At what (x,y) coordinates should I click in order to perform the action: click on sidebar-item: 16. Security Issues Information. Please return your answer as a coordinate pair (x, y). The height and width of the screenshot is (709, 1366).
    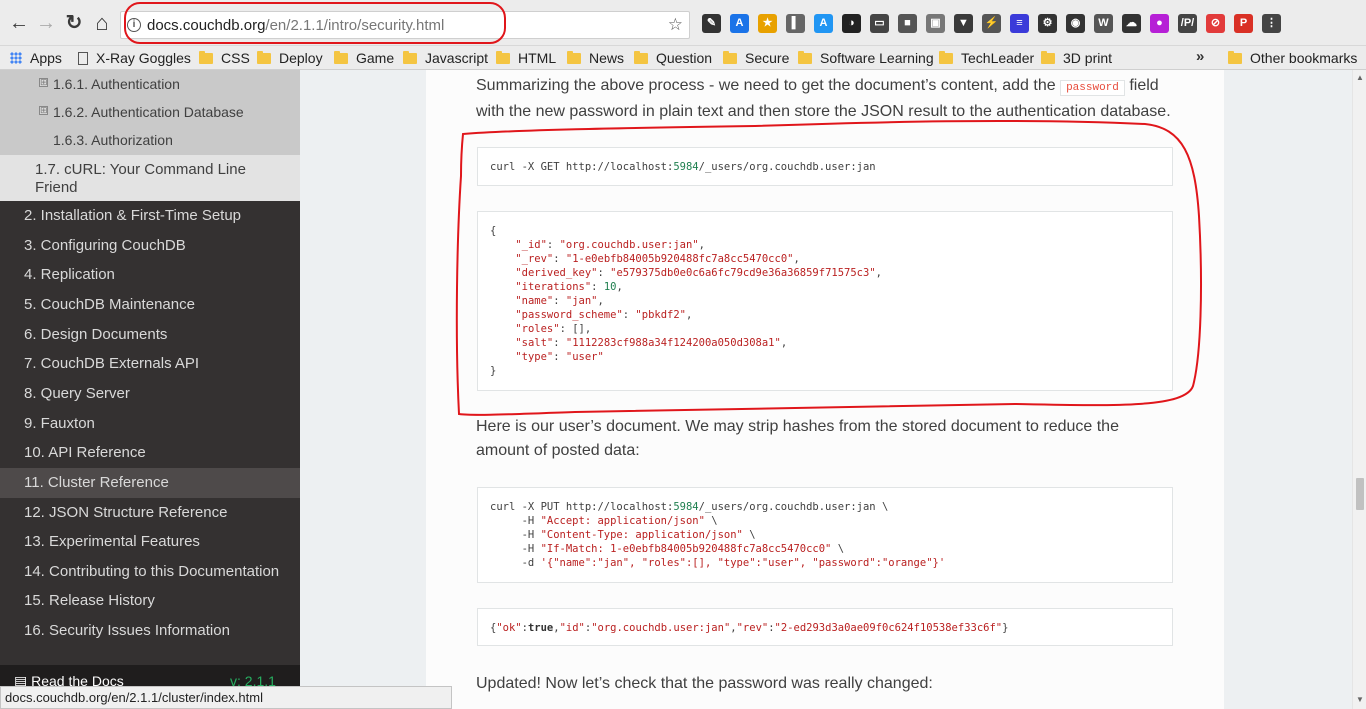
    Looking at the image, I should click on (150, 631).